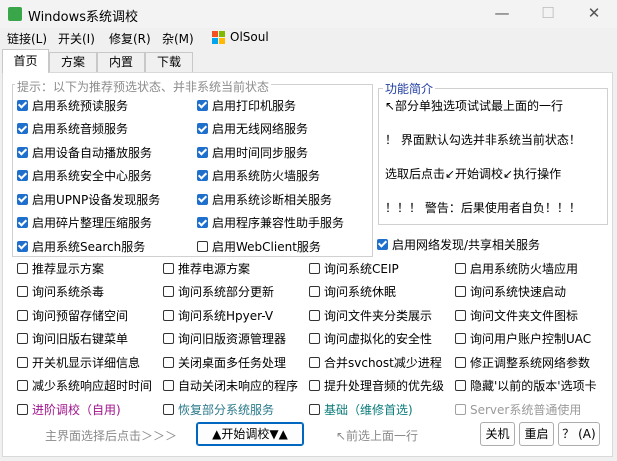 The height and width of the screenshot is (461, 617). Describe the element at coordinates (88, 105) in the screenshot. I see `option-prefetch-service: 启用系统预读服务` at that location.